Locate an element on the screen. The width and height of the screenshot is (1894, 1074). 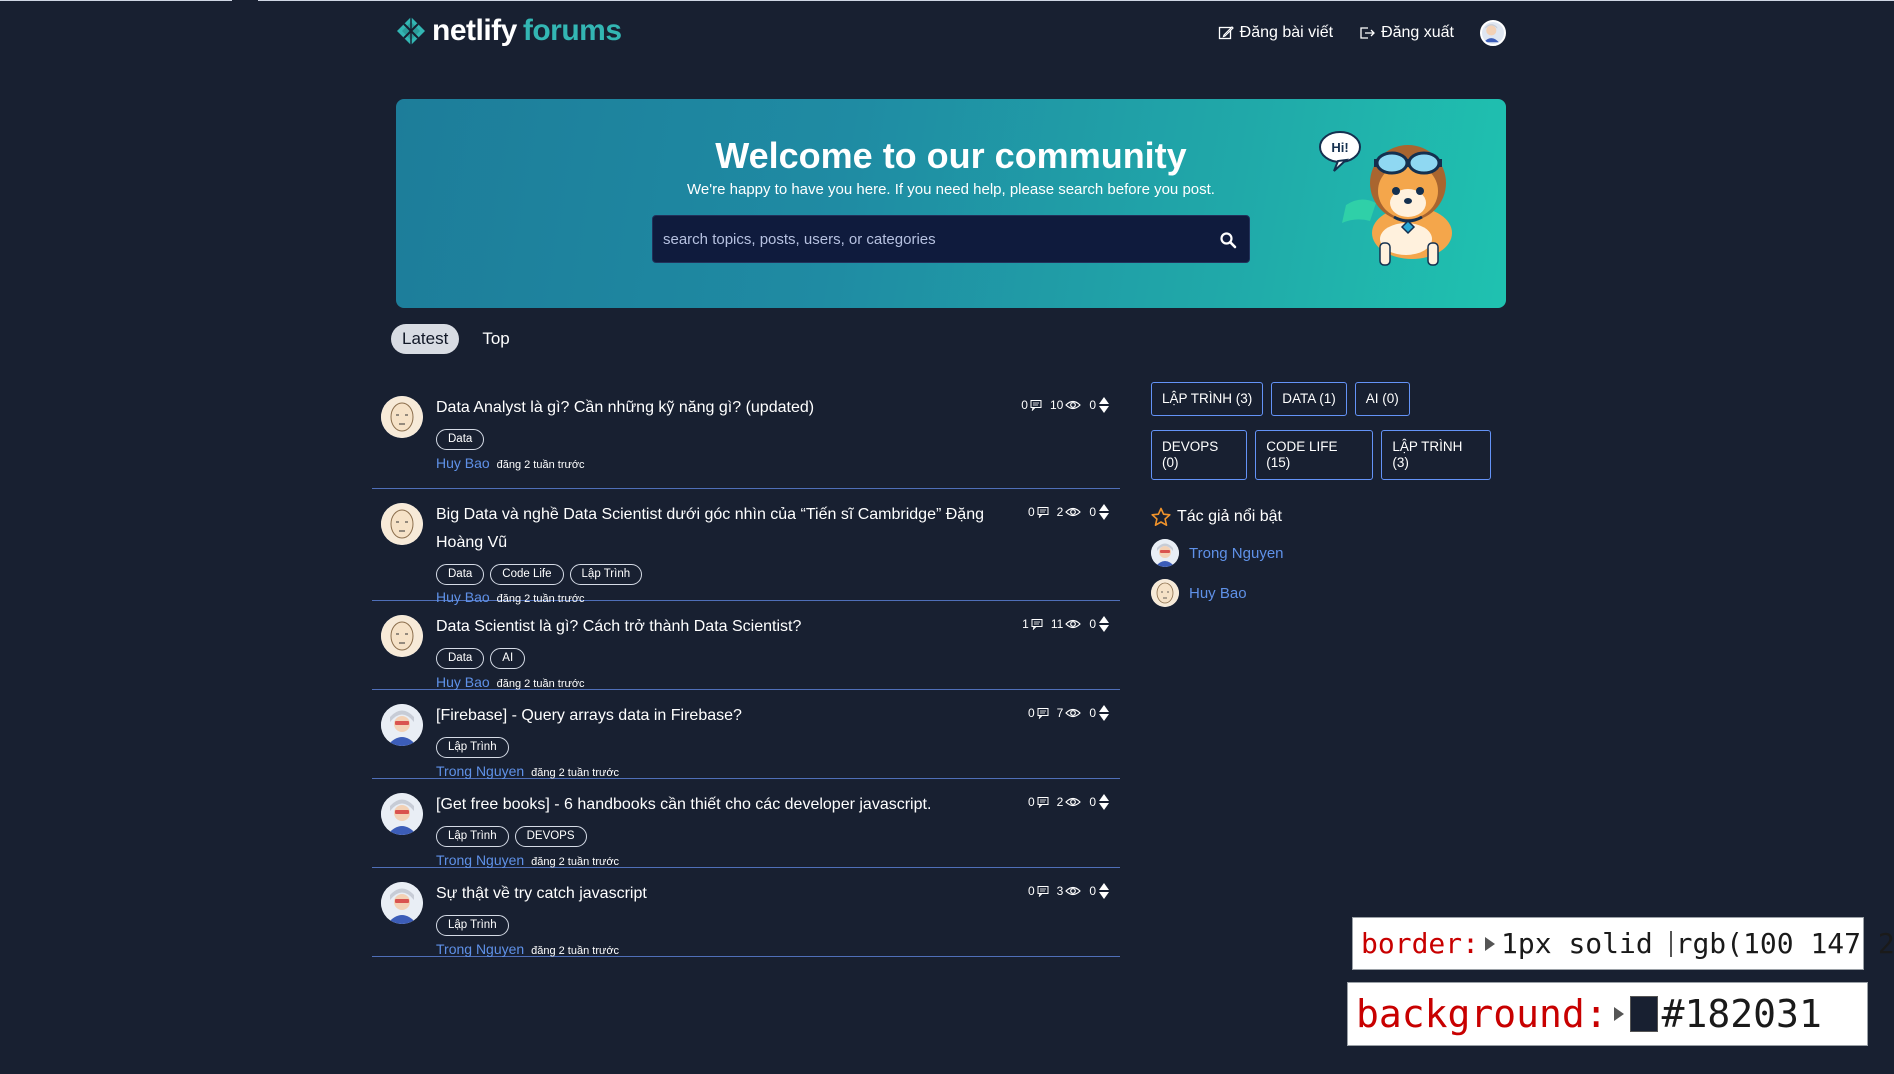
topic-stats: 0 2 0 is located at coordinates (1069, 802).